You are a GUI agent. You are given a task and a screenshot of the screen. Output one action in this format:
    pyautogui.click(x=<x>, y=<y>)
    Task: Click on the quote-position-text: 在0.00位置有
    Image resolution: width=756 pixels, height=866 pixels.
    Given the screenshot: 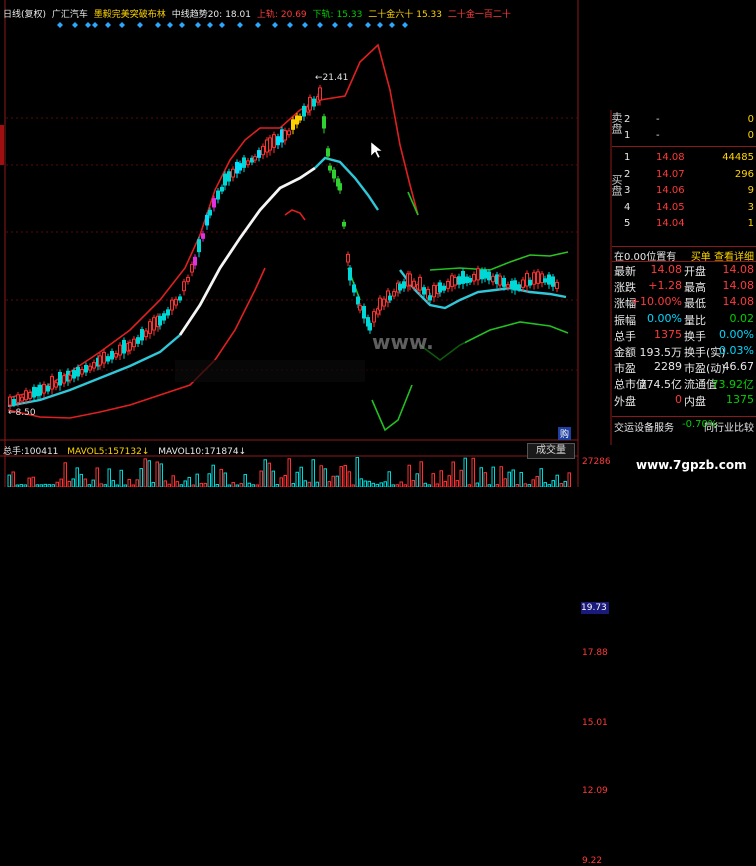 What is the action you would take?
    pyautogui.click(x=645, y=257)
    